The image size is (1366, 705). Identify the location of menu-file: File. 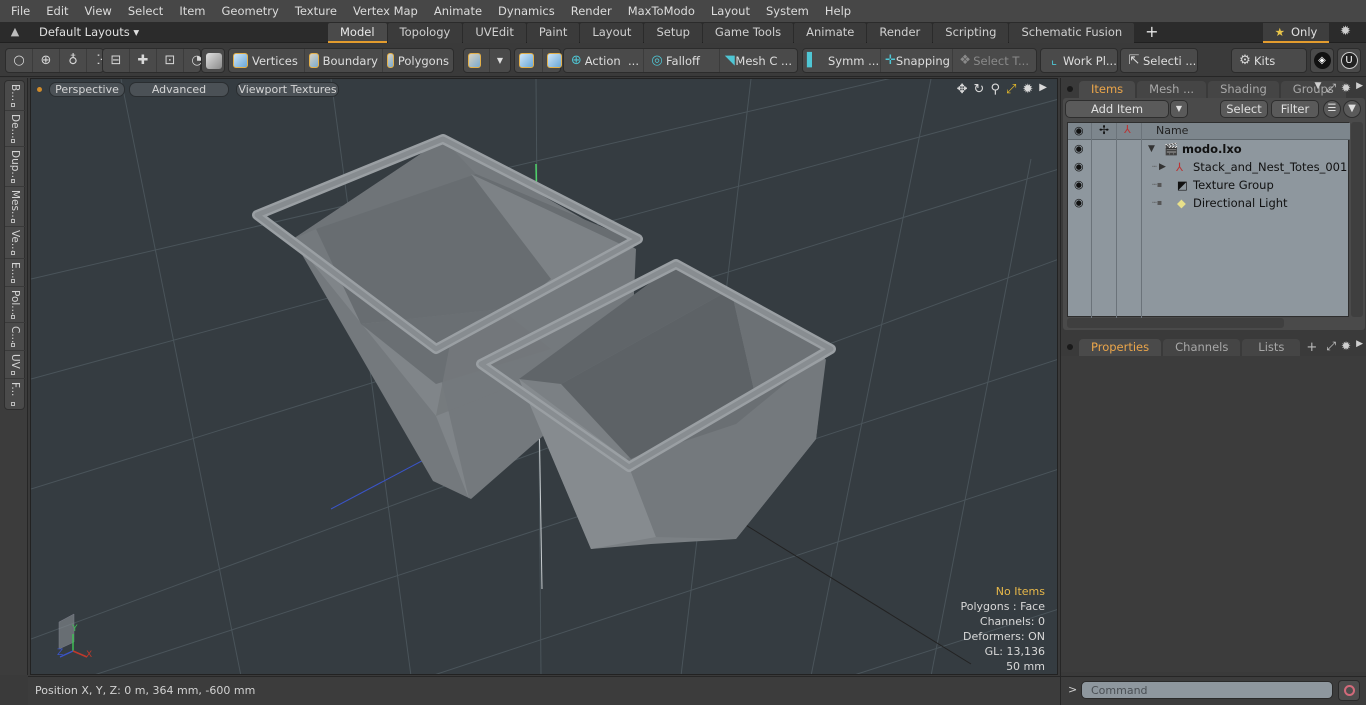
(19, 11).